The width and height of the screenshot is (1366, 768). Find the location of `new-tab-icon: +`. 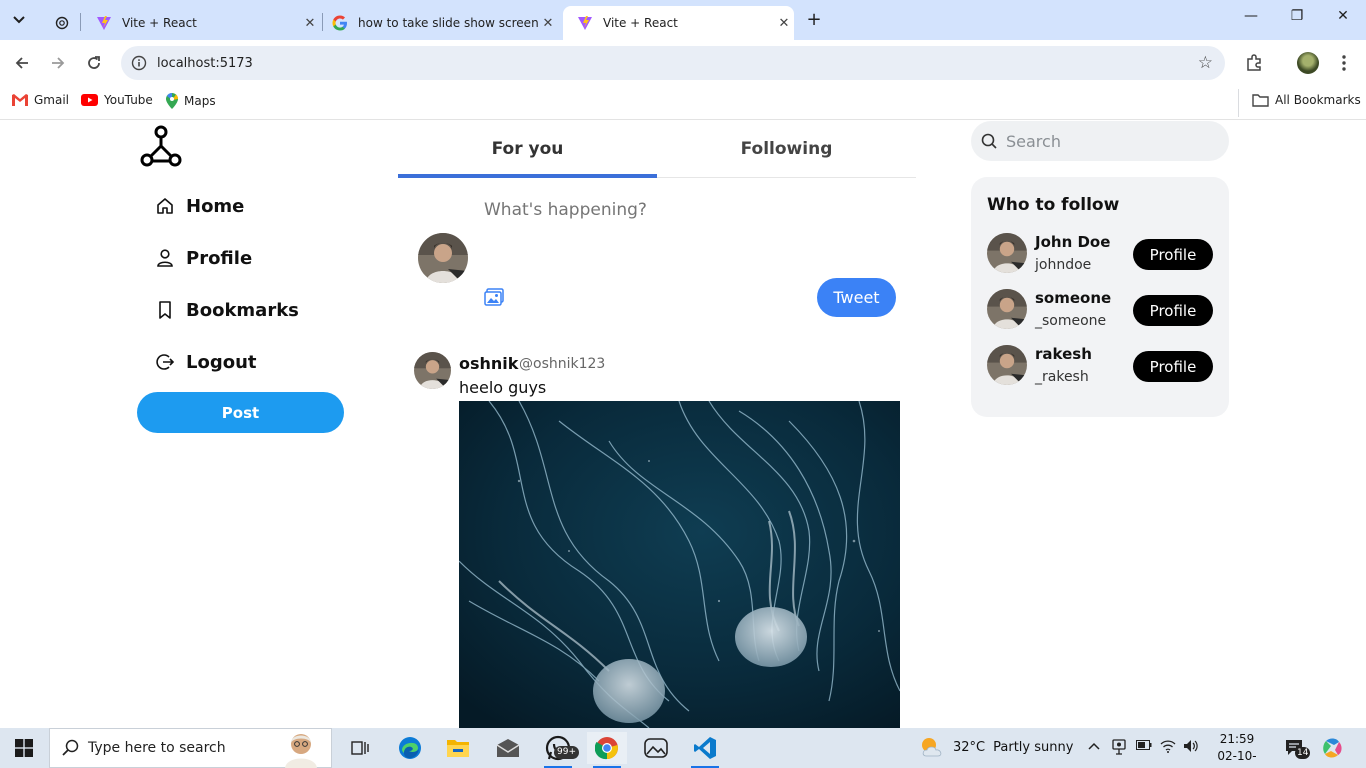

new-tab-icon: + is located at coordinates (814, 20).